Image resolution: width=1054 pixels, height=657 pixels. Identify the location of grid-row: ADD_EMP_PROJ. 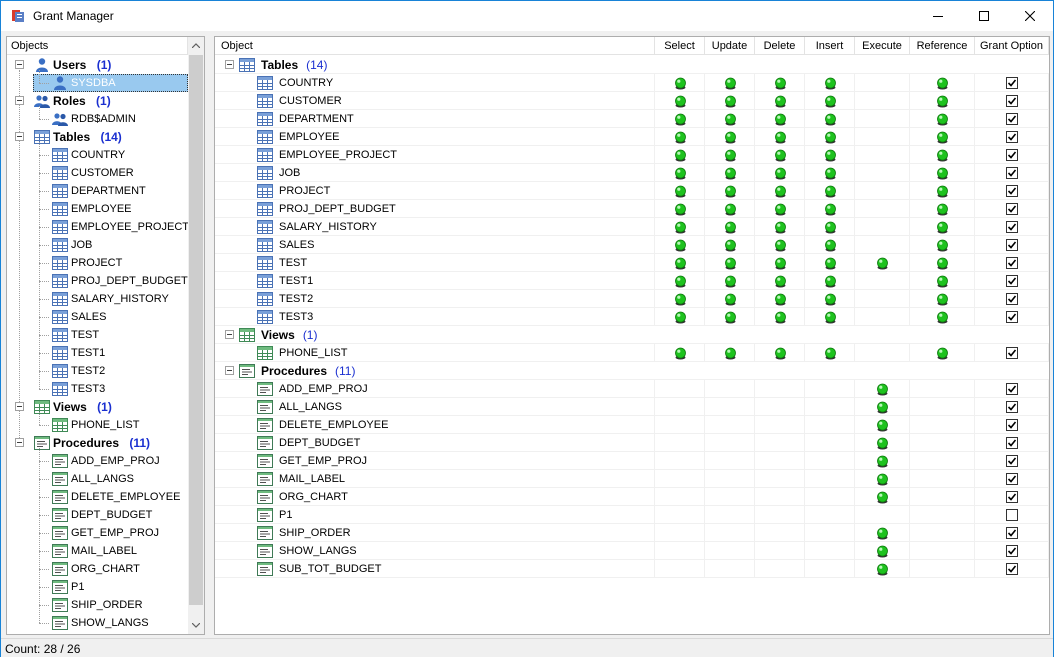
(632, 389).